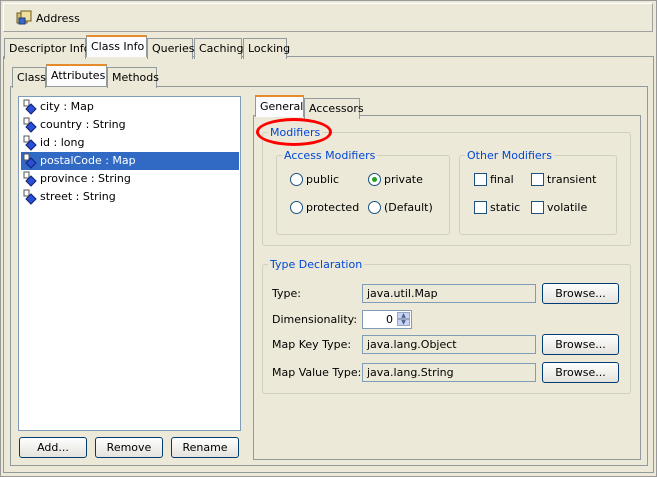 The width and height of the screenshot is (657, 477). I want to click on type-declaration-title: Type Declaration, so click(316, 264).